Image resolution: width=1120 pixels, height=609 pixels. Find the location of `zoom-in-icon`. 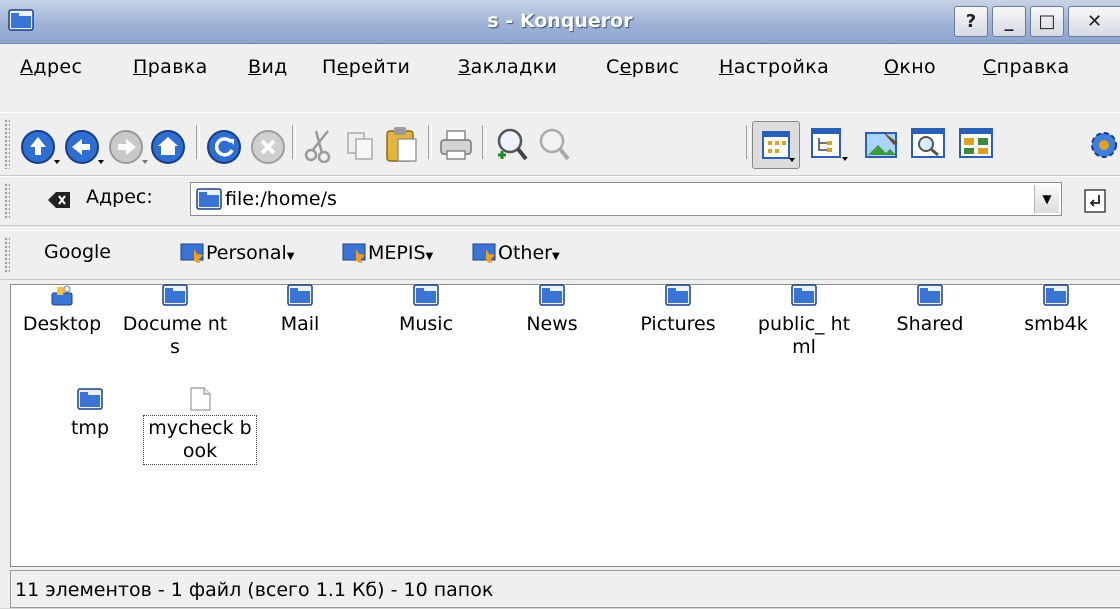

zoom-in-icon is located at coordinates (511, 145).